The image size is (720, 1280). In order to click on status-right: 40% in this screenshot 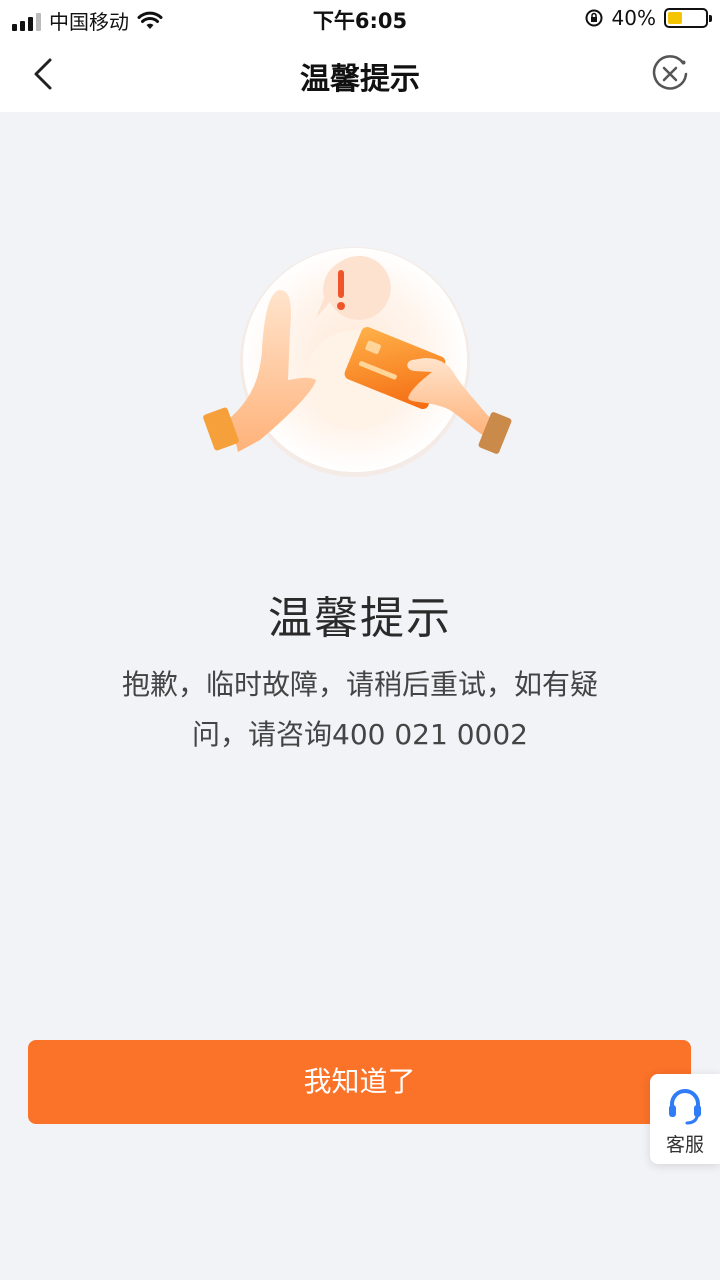, I will do `click(648, 18)`.